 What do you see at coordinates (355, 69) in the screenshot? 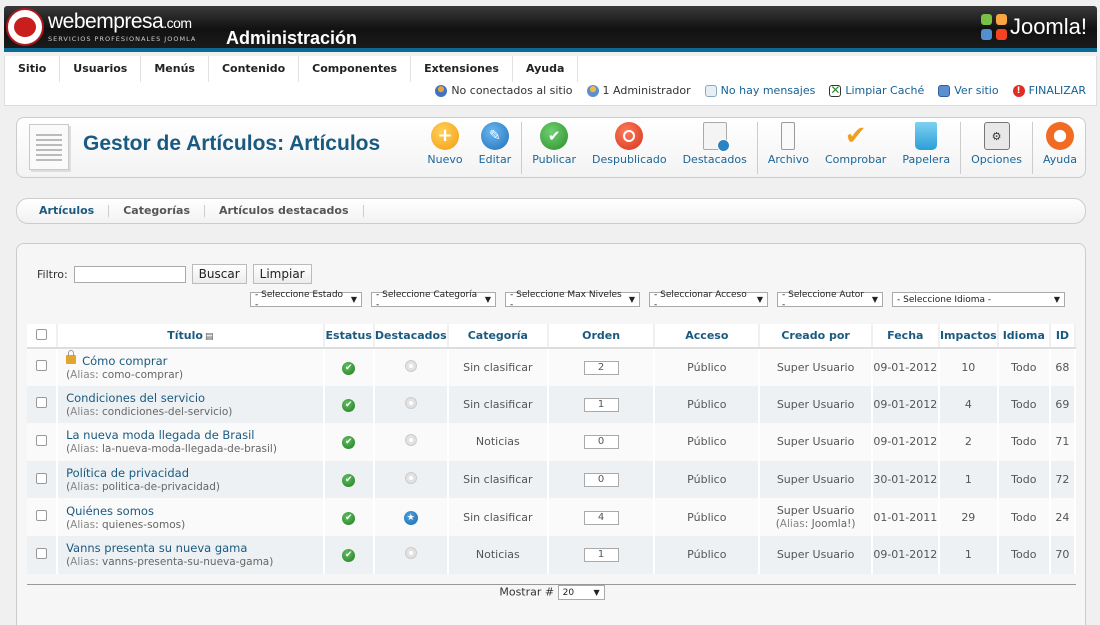
I see `menu-componentes: Componentes` at bounding box center [355, 69].